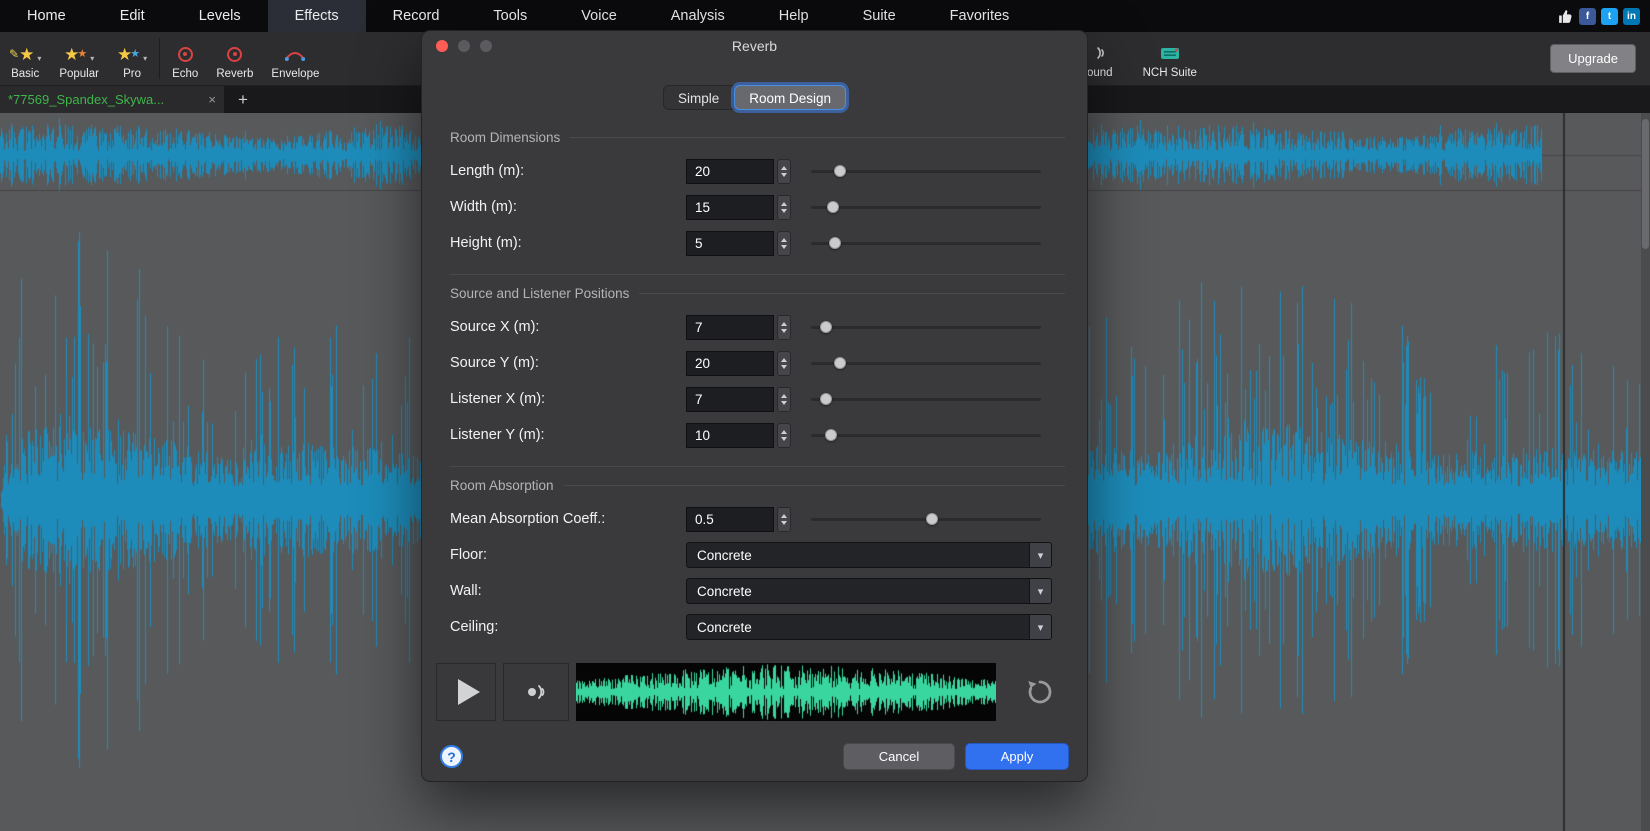 This screenshot has height=831, width=1650. What do you see at coordinates (132, 58) in the screenshot?
I see `toolbar-group-pro: ★ ★ ▾ Pro` at bounding box center [132, 58].